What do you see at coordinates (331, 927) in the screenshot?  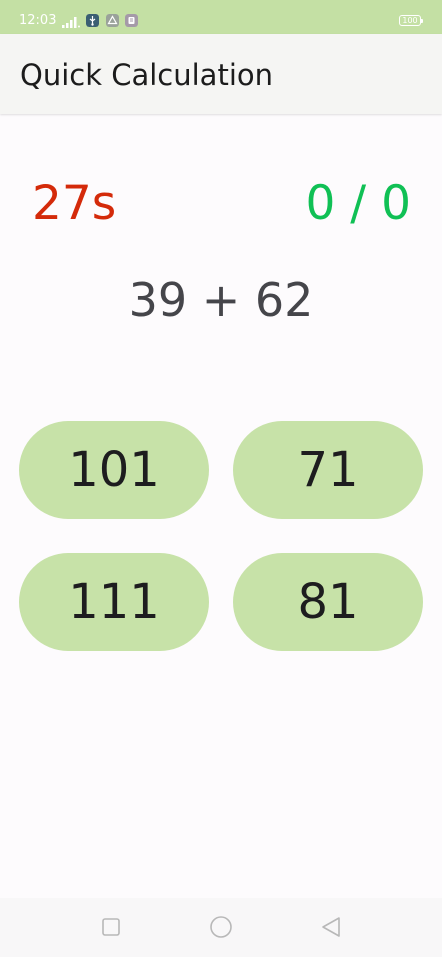 I see `back-icon` at bounding box center [331, 927].